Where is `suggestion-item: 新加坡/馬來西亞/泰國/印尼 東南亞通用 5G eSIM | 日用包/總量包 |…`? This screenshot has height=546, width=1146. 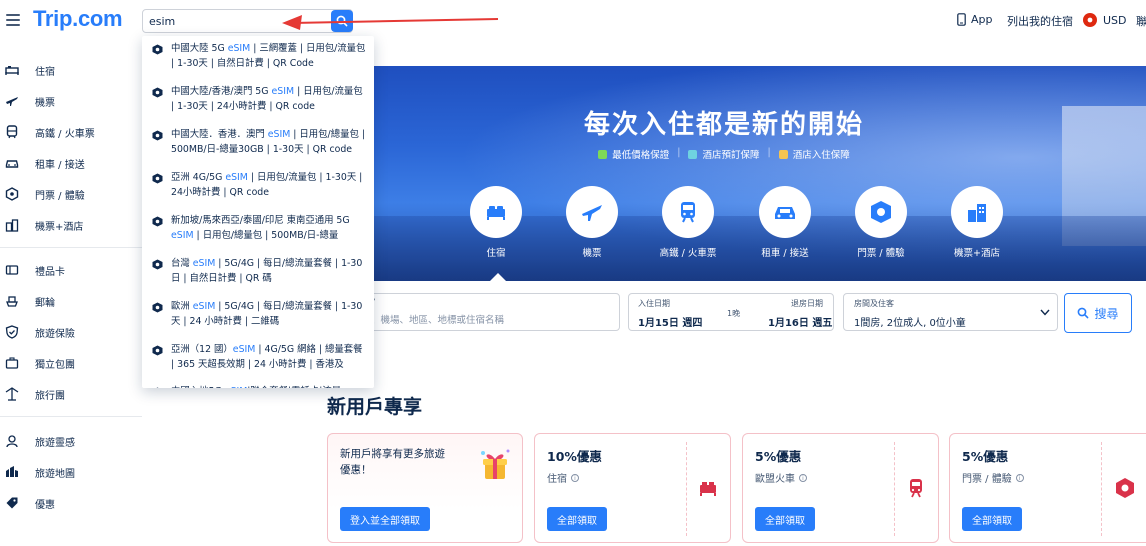 suggestion-item: 新加坡/馬來西亞/泰國/印尼 東南亞通用 5G eSIM | 日用包/總量包 |… is located at coordinates (258, 233).